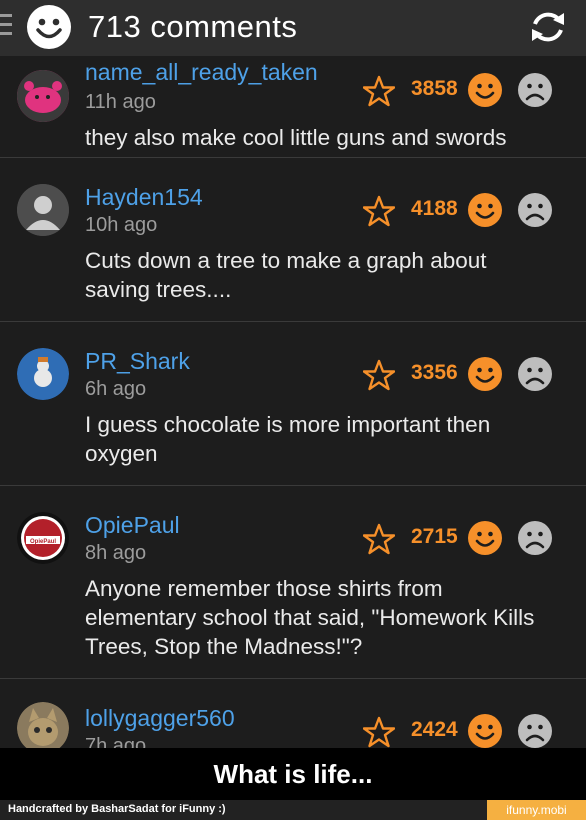 This screenshot has width=586, height=820. I want to click on top-app-bar: 713 comments, so click(293, 28).